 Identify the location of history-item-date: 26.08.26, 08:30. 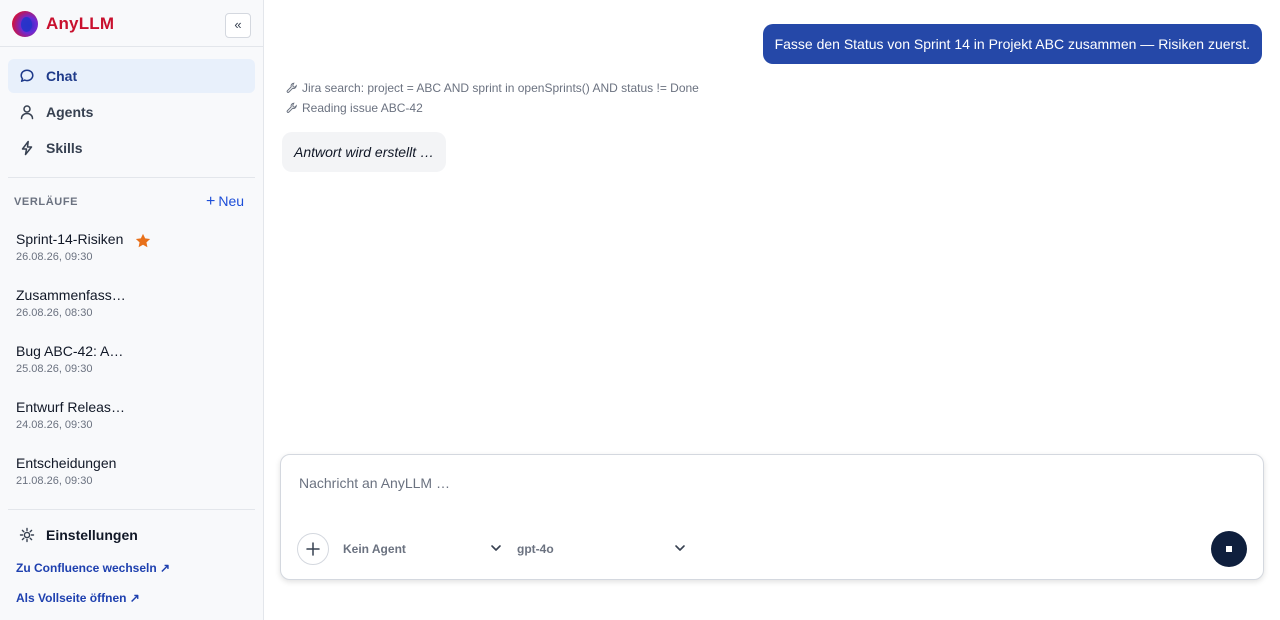
(54, 313).